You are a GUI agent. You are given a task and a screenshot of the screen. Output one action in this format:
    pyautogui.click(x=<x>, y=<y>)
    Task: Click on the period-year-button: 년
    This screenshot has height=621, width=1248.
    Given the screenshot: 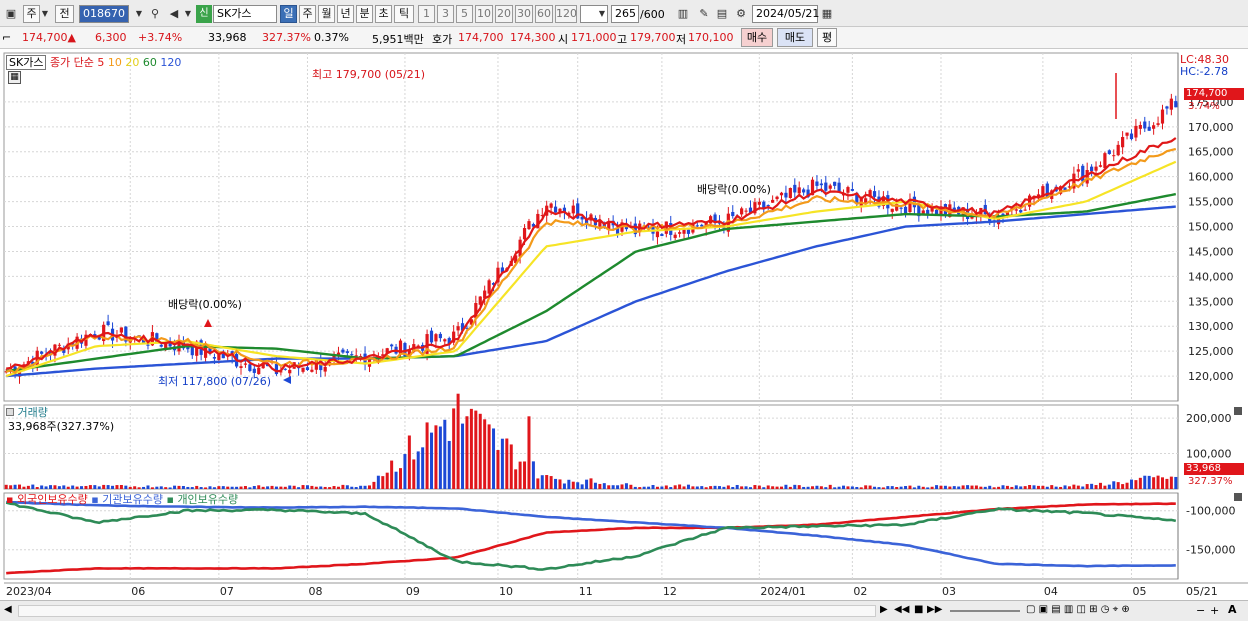 What is the action you would take?
    pyautogui.click(x=345, y=14)
    